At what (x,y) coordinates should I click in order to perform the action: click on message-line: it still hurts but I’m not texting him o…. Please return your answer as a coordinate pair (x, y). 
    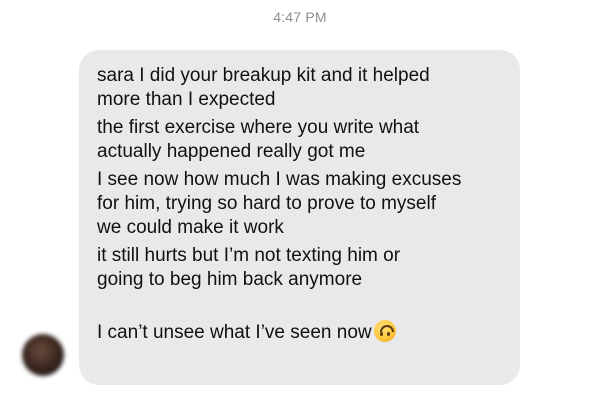
    Looking at the image, I should click on (249, 267).